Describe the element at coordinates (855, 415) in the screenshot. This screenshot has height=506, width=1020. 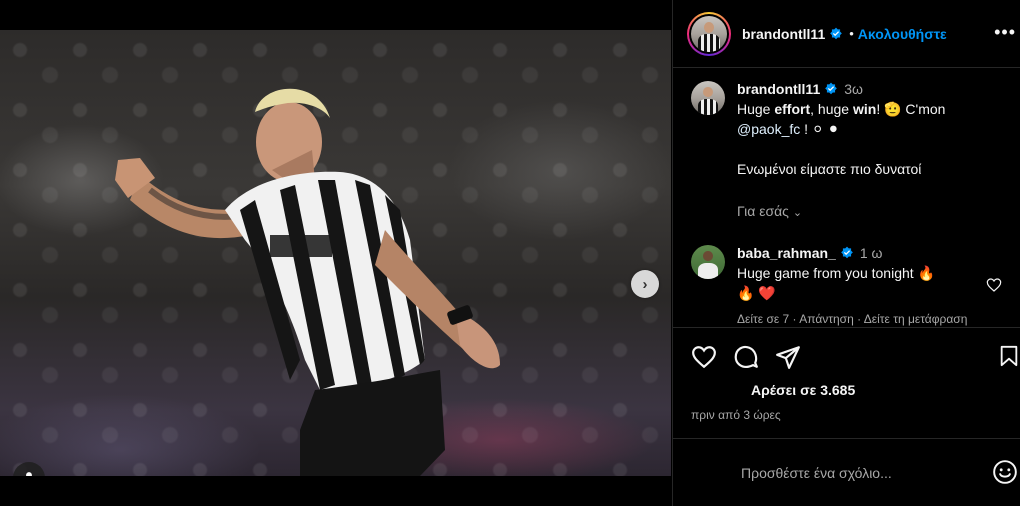
I see `post-timestamp: πριν από 3 ώρες` at that location.